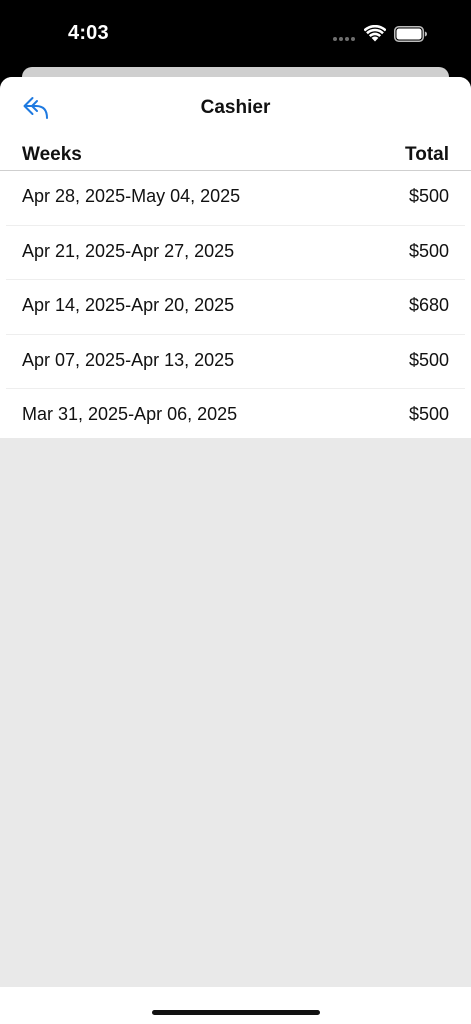 The image size is (471, 1024). I want to click on battery-icon, so click(410, 34).